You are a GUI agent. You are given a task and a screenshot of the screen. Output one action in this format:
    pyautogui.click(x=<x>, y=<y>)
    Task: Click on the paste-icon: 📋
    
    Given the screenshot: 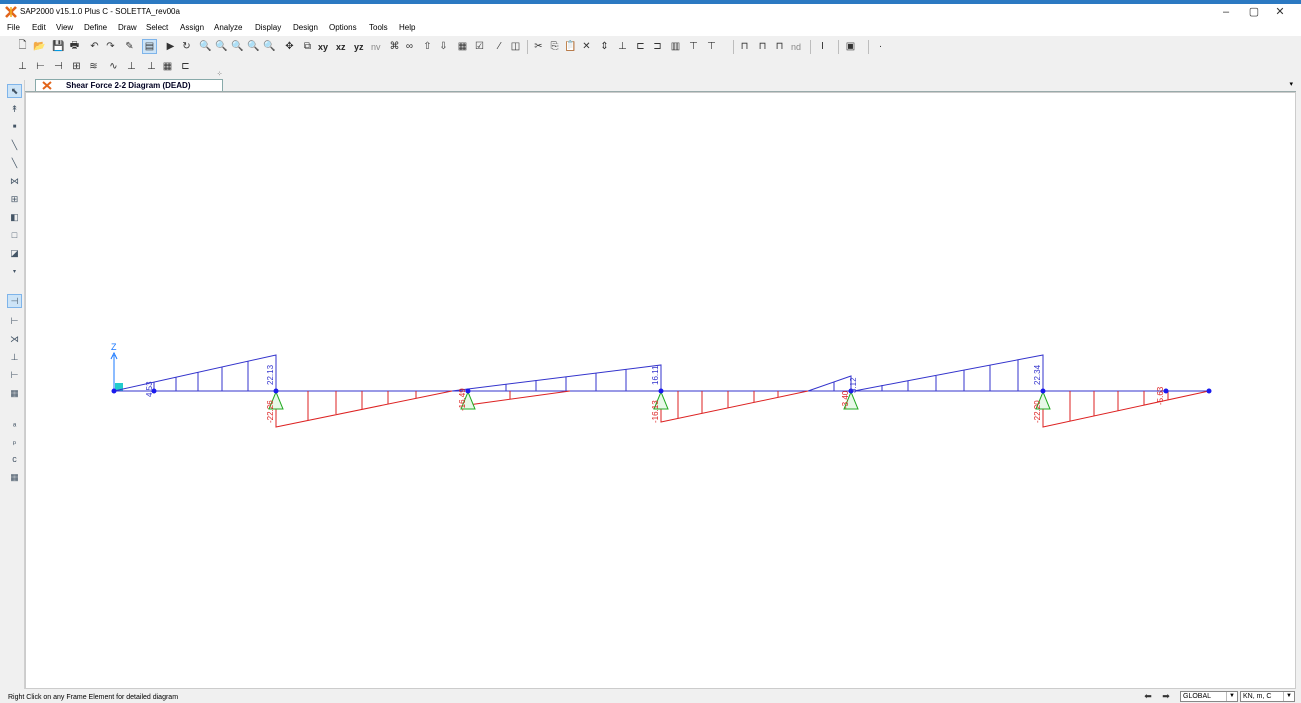 What is the action you would take?
    pyautogui.click(x=570, y=46)
    